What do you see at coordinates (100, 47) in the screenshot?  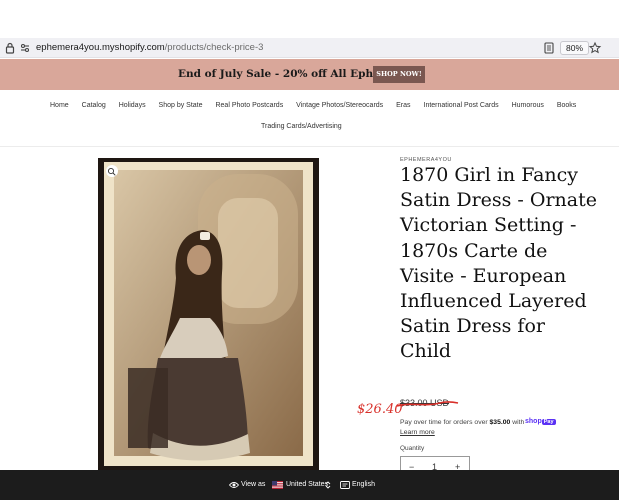 I see `url-host: ephemera4you.myshopify.com` at bounding box center [100, 47].